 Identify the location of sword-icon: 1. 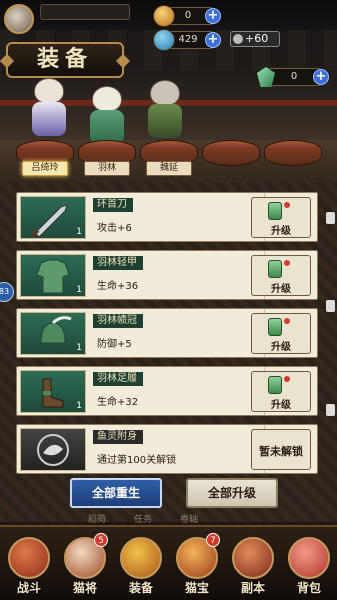
(53, 217).